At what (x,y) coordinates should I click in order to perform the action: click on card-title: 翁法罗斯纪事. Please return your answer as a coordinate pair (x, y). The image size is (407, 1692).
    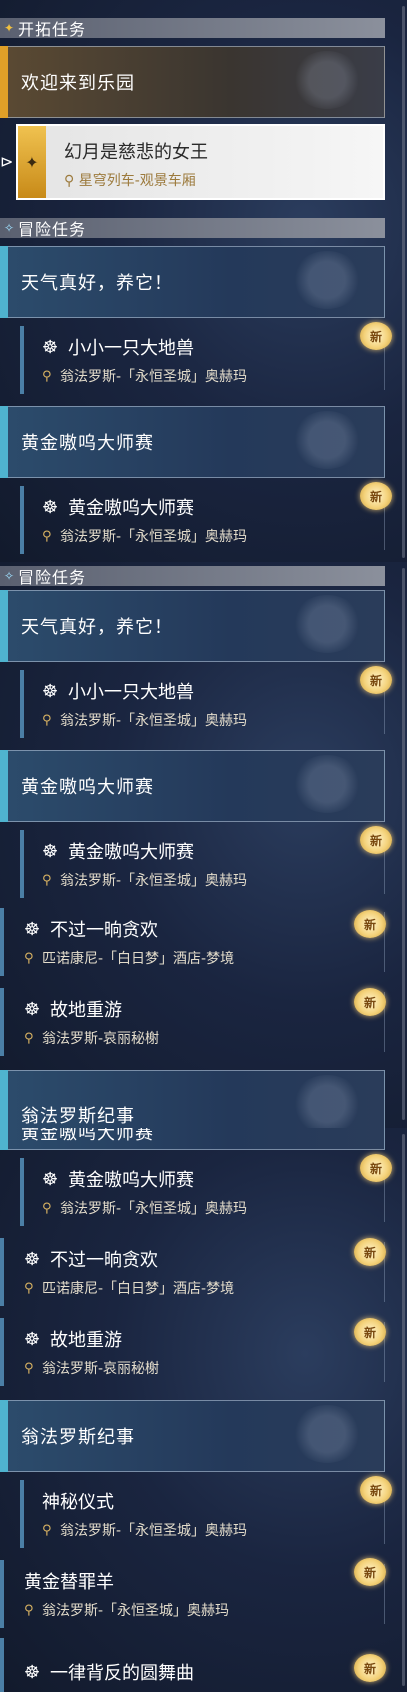
    Looking at the image, I should click on (78, 1437).